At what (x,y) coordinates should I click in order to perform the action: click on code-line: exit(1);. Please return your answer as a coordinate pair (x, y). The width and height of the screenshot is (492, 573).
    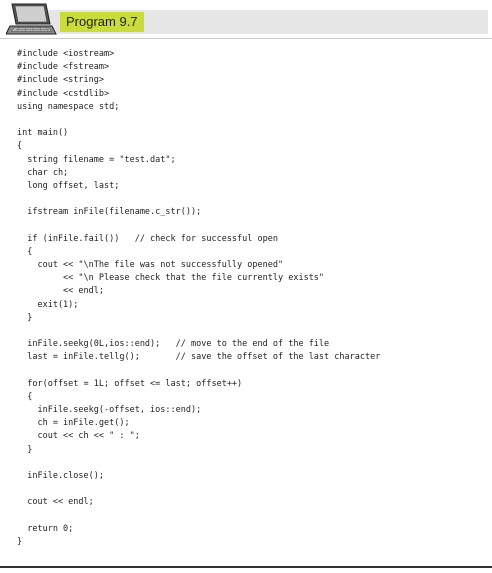
    Looking at the image, I should click on (48, 304).